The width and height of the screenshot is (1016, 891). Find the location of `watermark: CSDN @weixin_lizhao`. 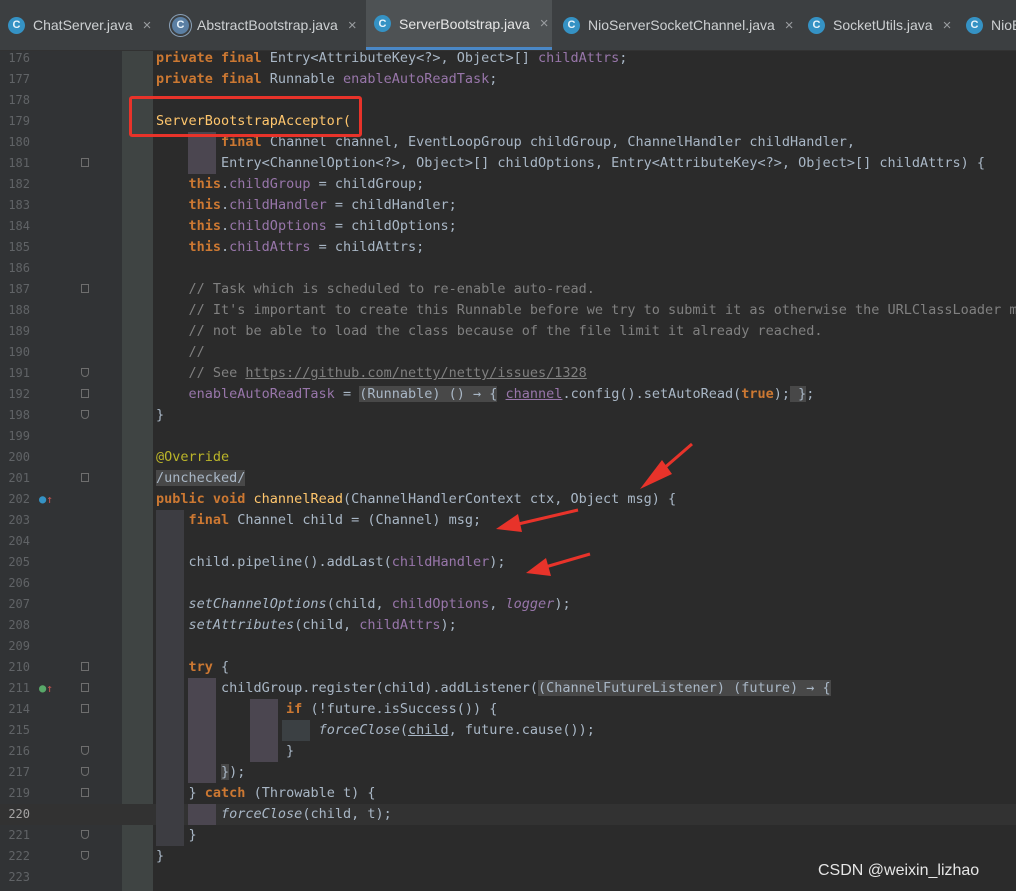

watermark: CSDN @weixin_lizhao is located at coordinates (899, 870).